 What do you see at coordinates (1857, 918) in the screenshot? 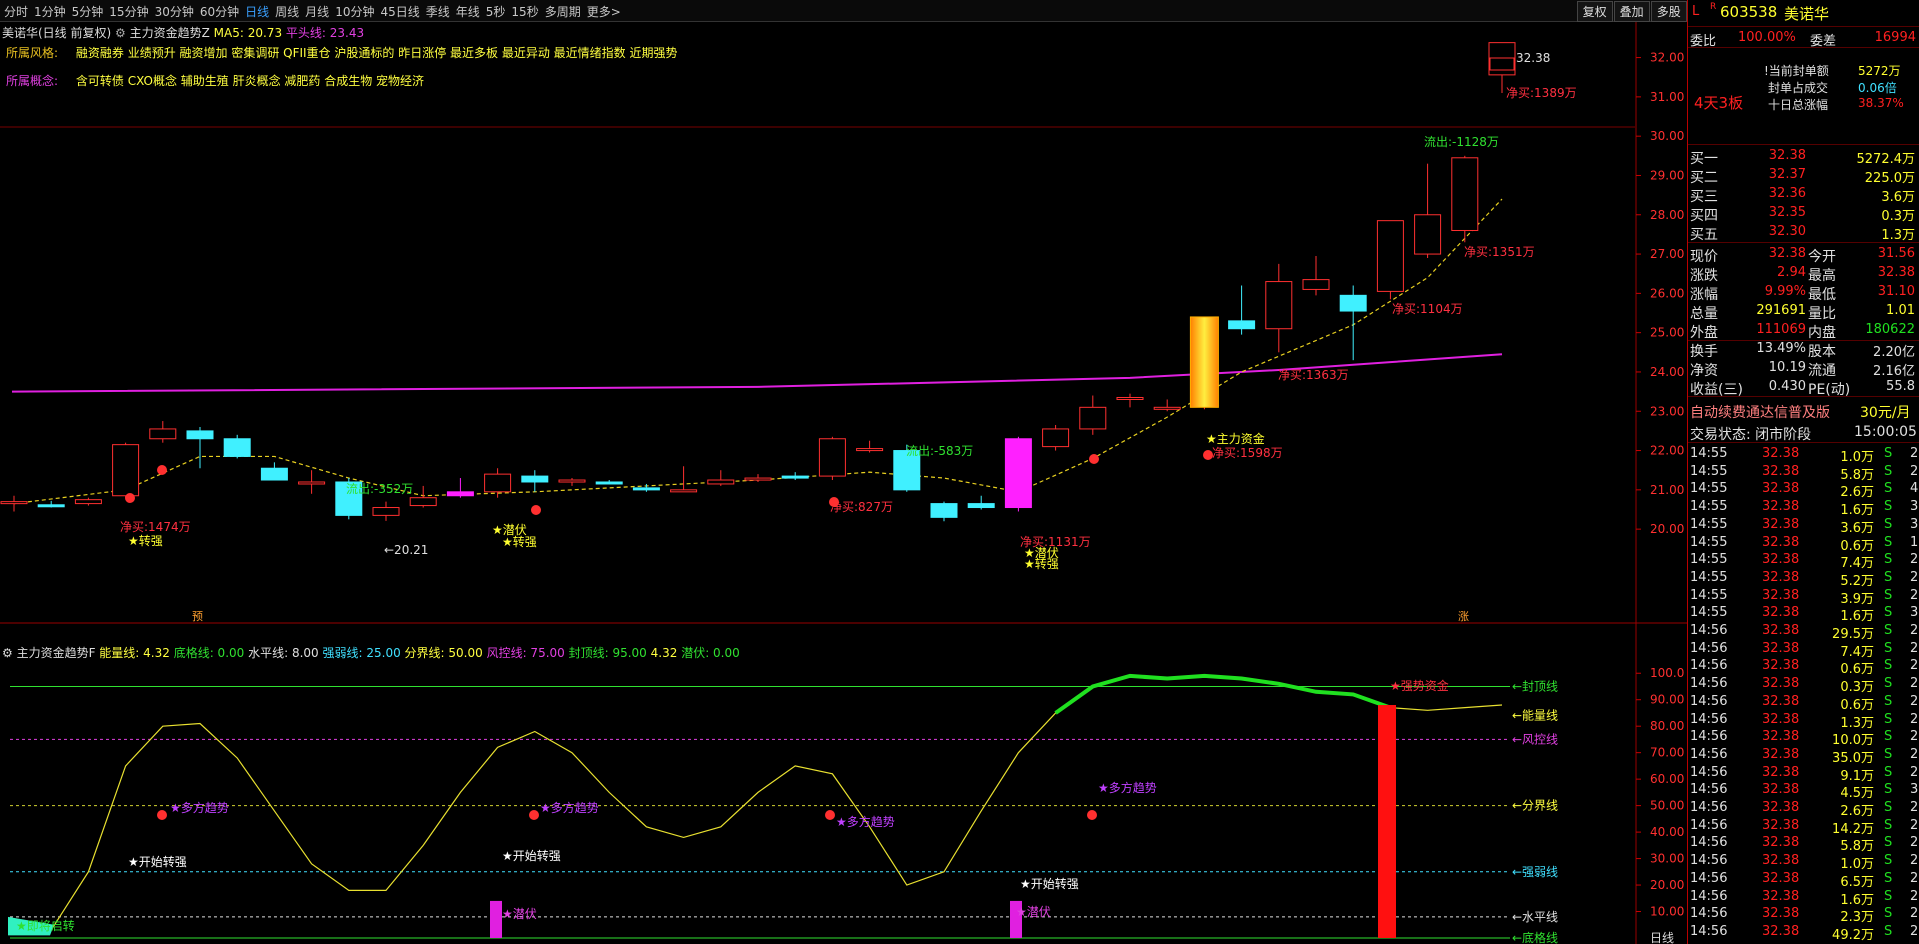
I see `tick-volume: 2.3万` at bounding box center [1857, 918].